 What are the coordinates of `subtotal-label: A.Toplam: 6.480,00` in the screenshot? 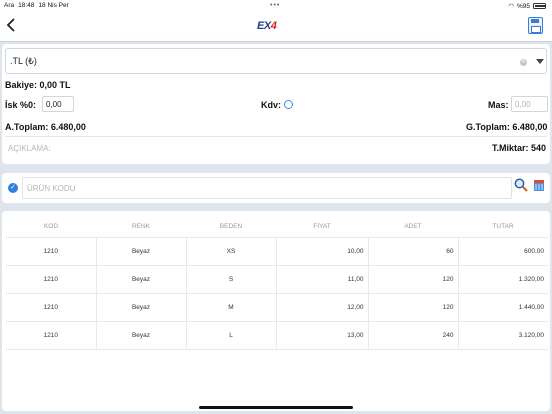 It's located at (45, 127).